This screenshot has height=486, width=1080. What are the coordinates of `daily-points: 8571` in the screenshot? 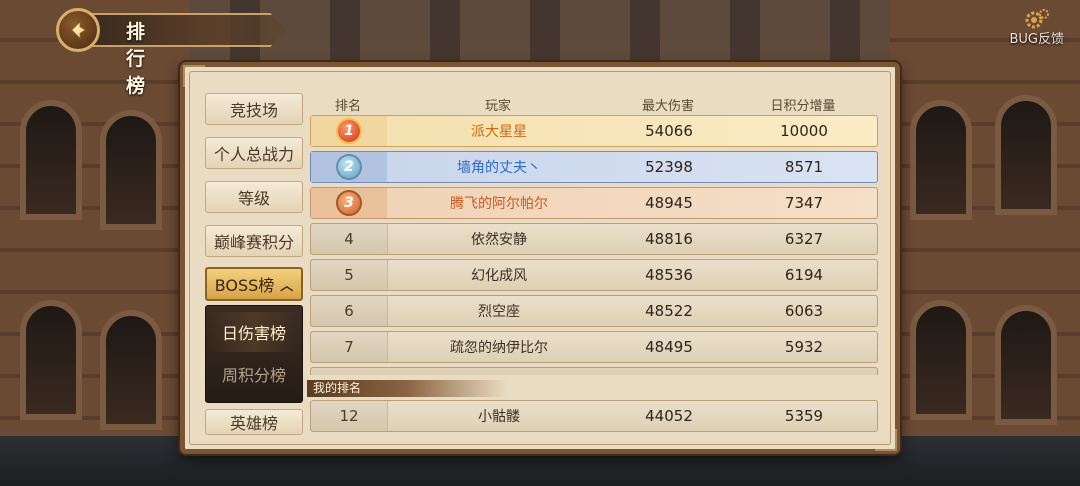 It's located at (804, 167).